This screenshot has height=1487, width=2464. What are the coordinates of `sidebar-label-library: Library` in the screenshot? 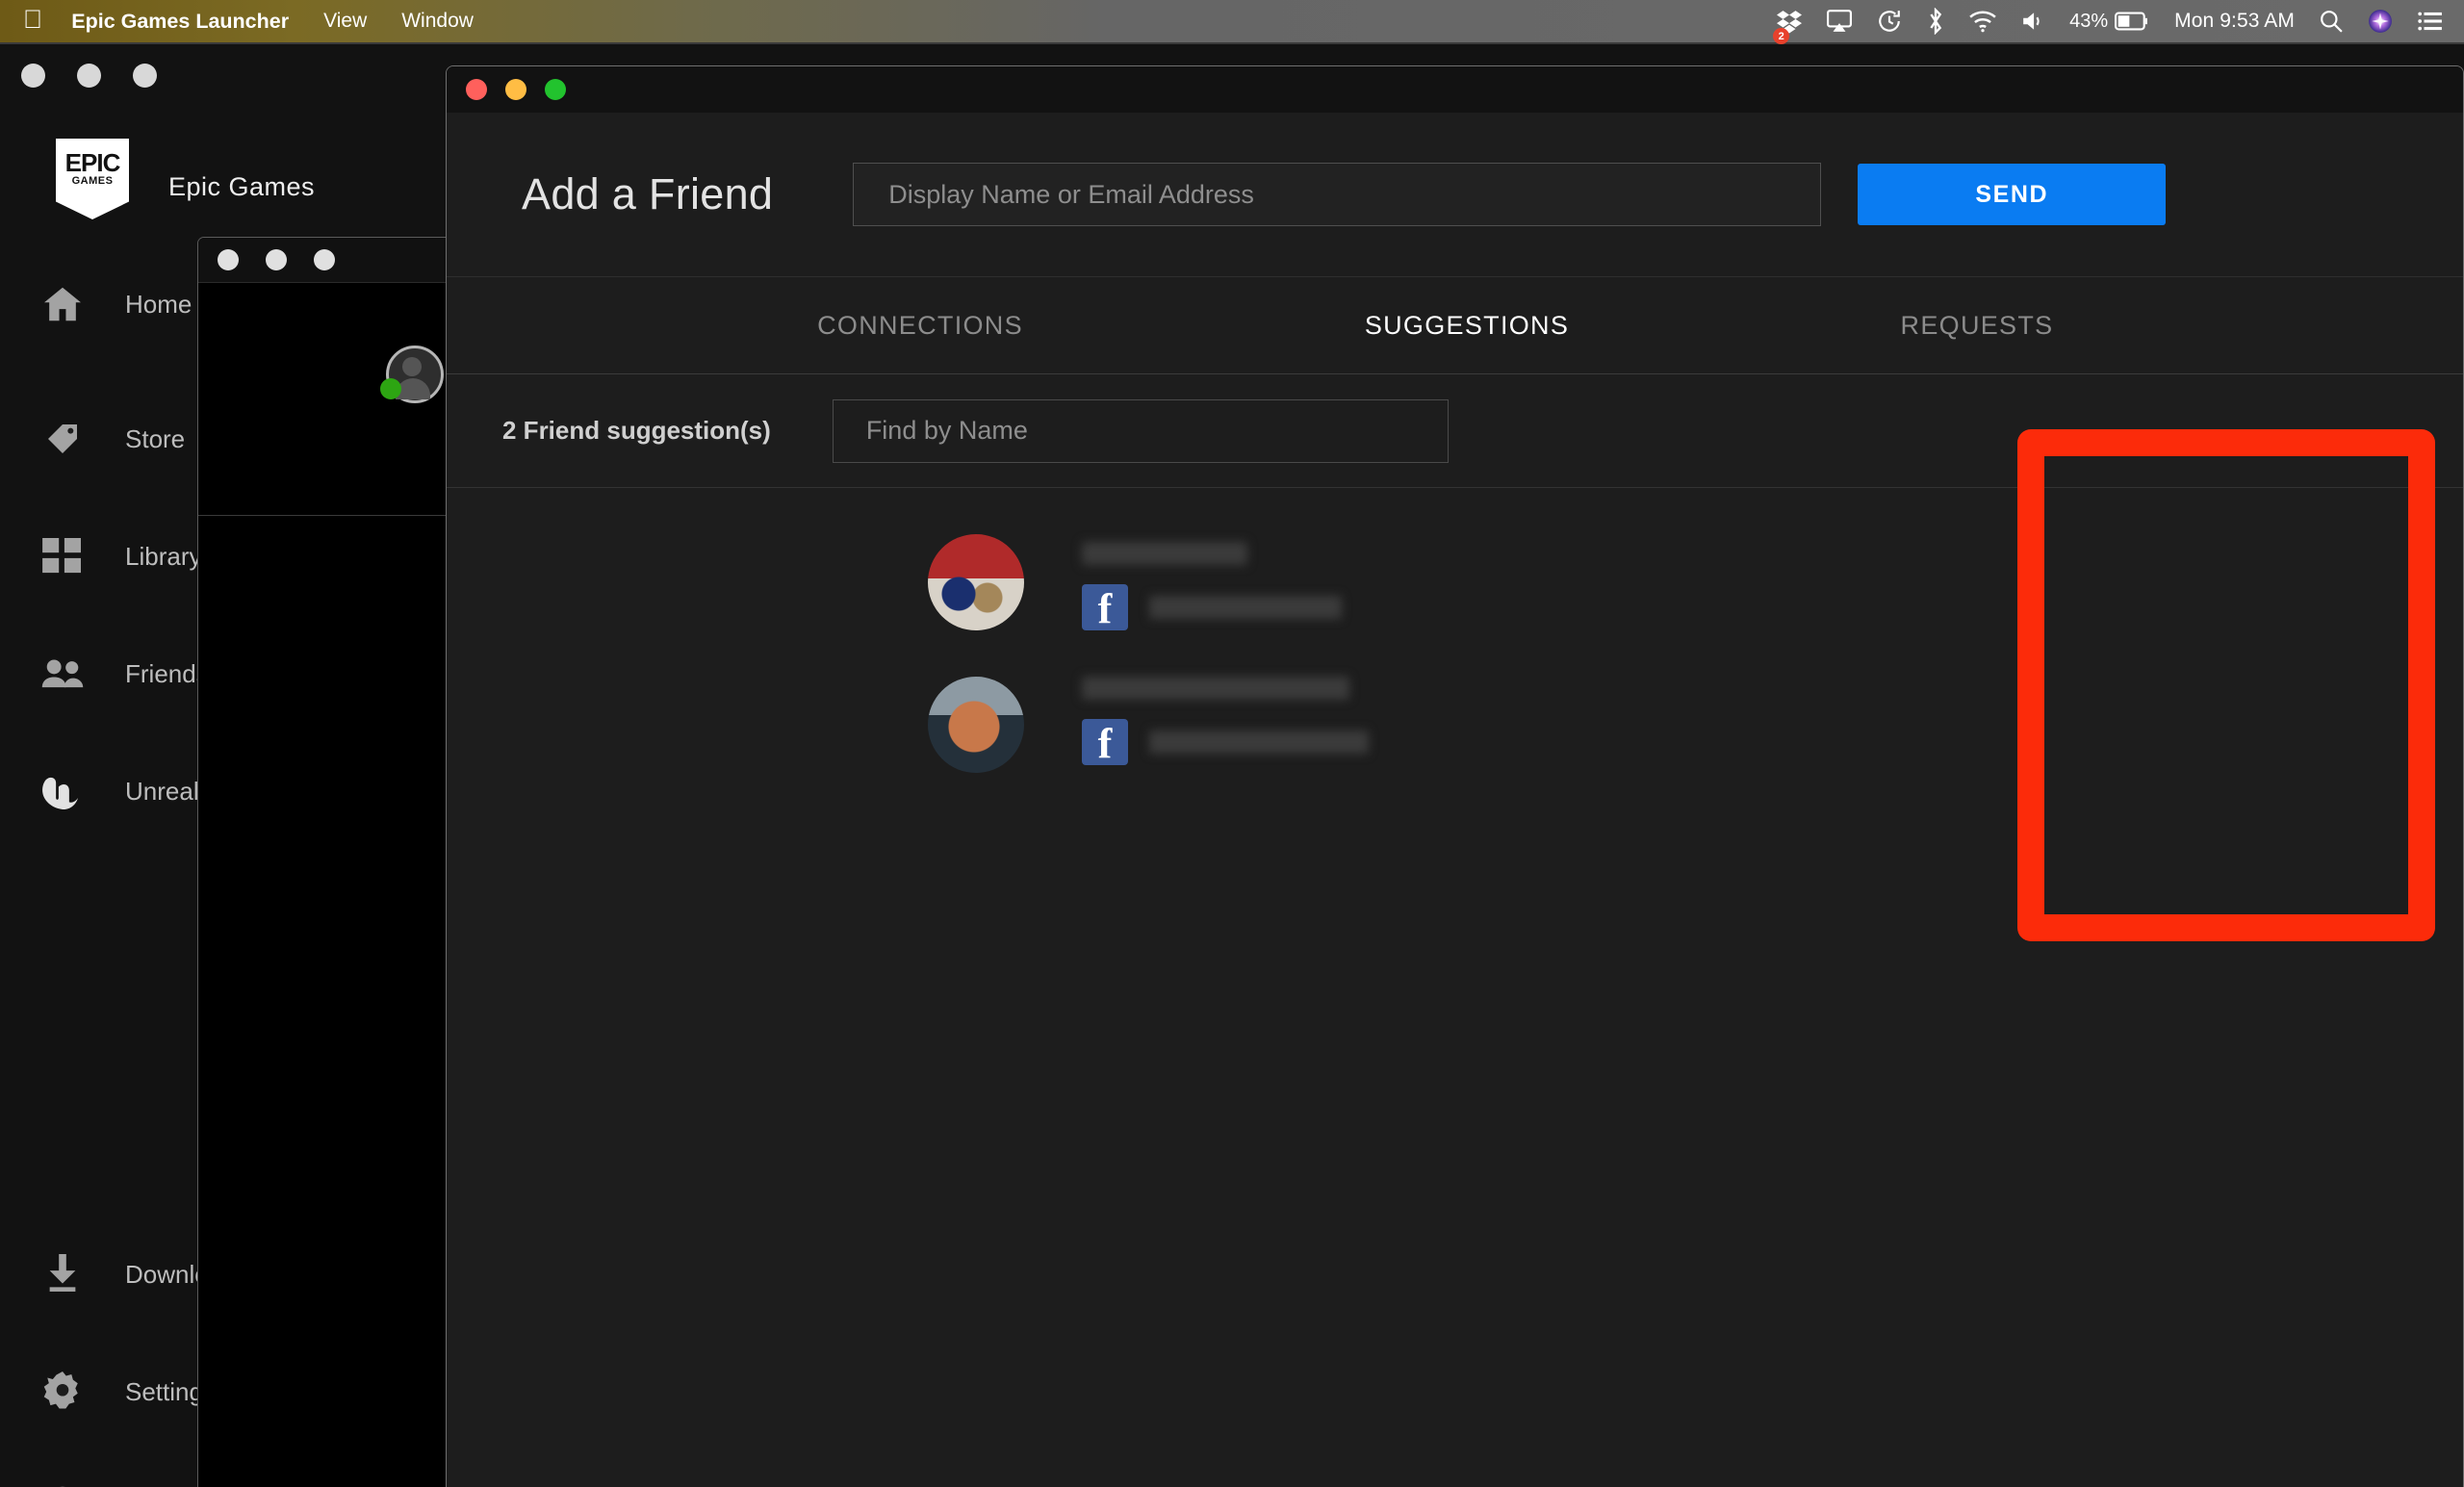 It's located at (163, 557).